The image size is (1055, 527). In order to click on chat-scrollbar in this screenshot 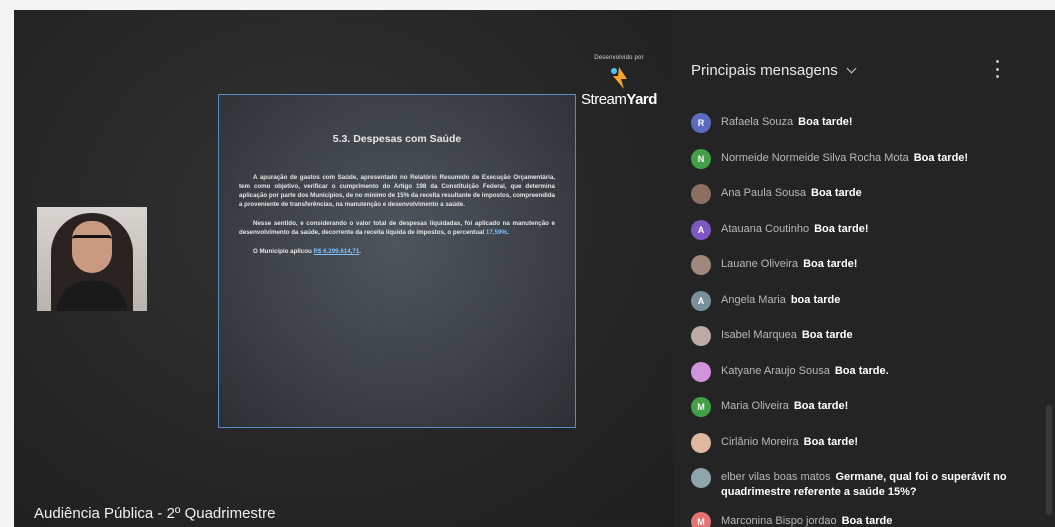, I will do `click(1049, 460)`.